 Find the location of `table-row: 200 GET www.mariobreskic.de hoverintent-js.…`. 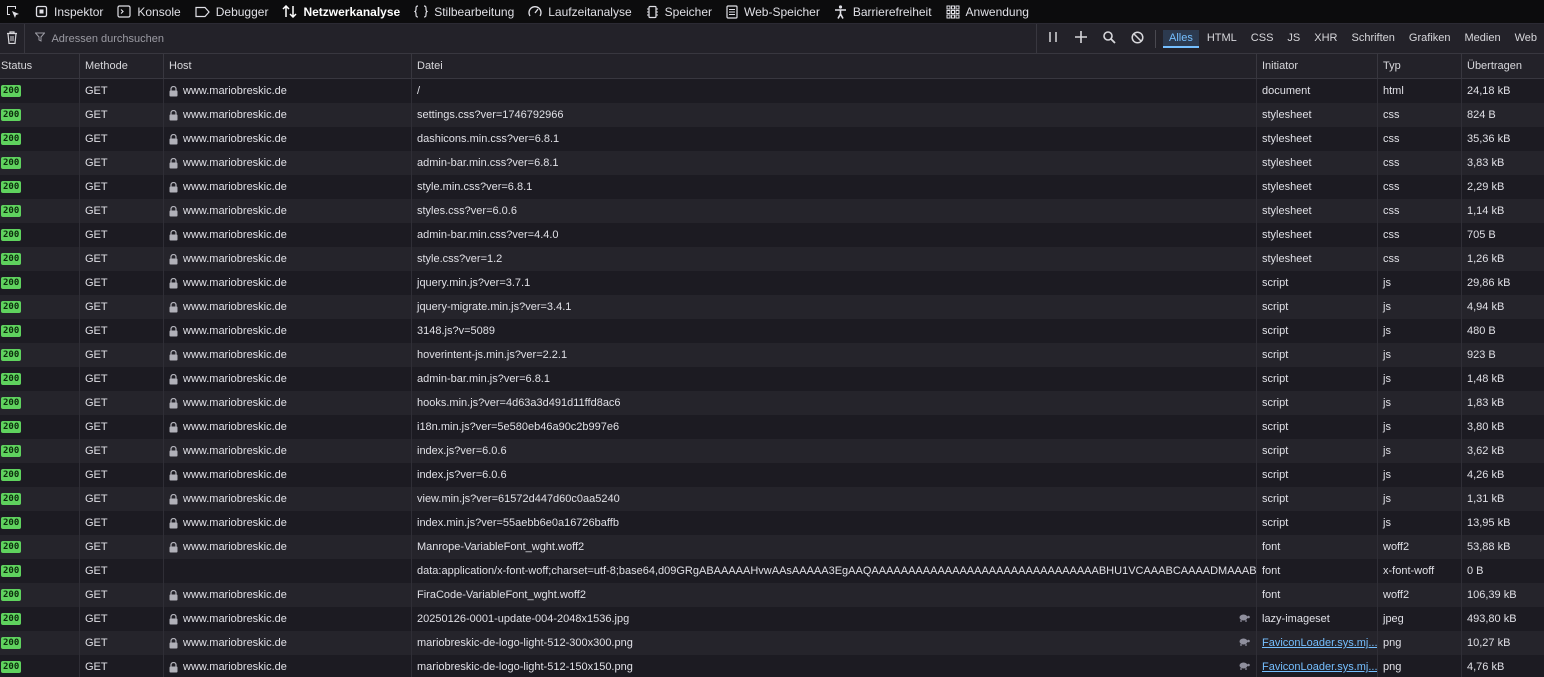

table-row: 200 GET www.mariobreskic.de hoverintent-js.… is located at coordinates (772, 355).